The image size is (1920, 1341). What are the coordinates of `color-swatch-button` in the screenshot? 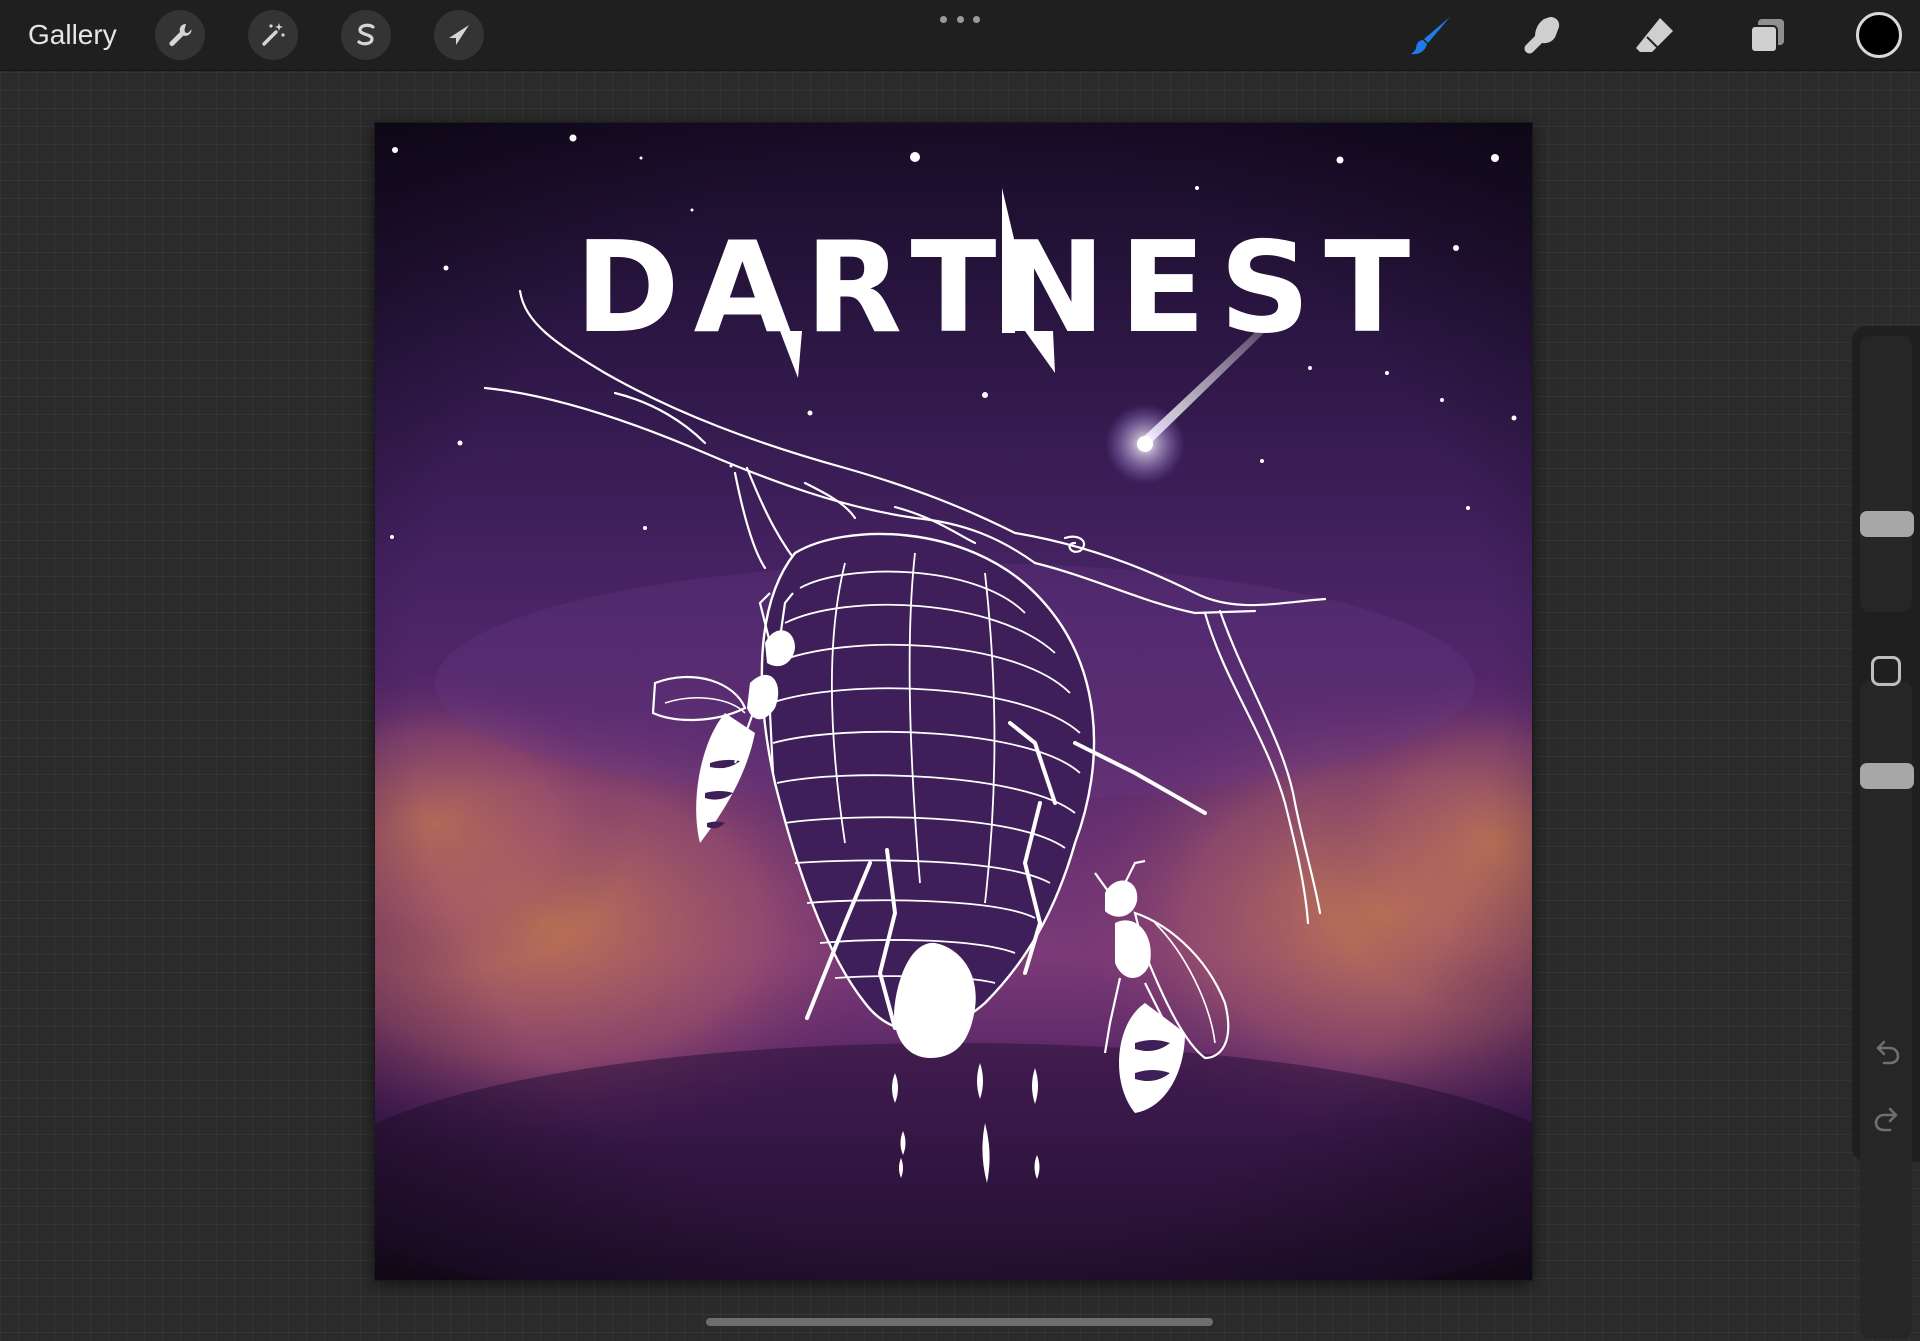 It's located at (1879, 35).